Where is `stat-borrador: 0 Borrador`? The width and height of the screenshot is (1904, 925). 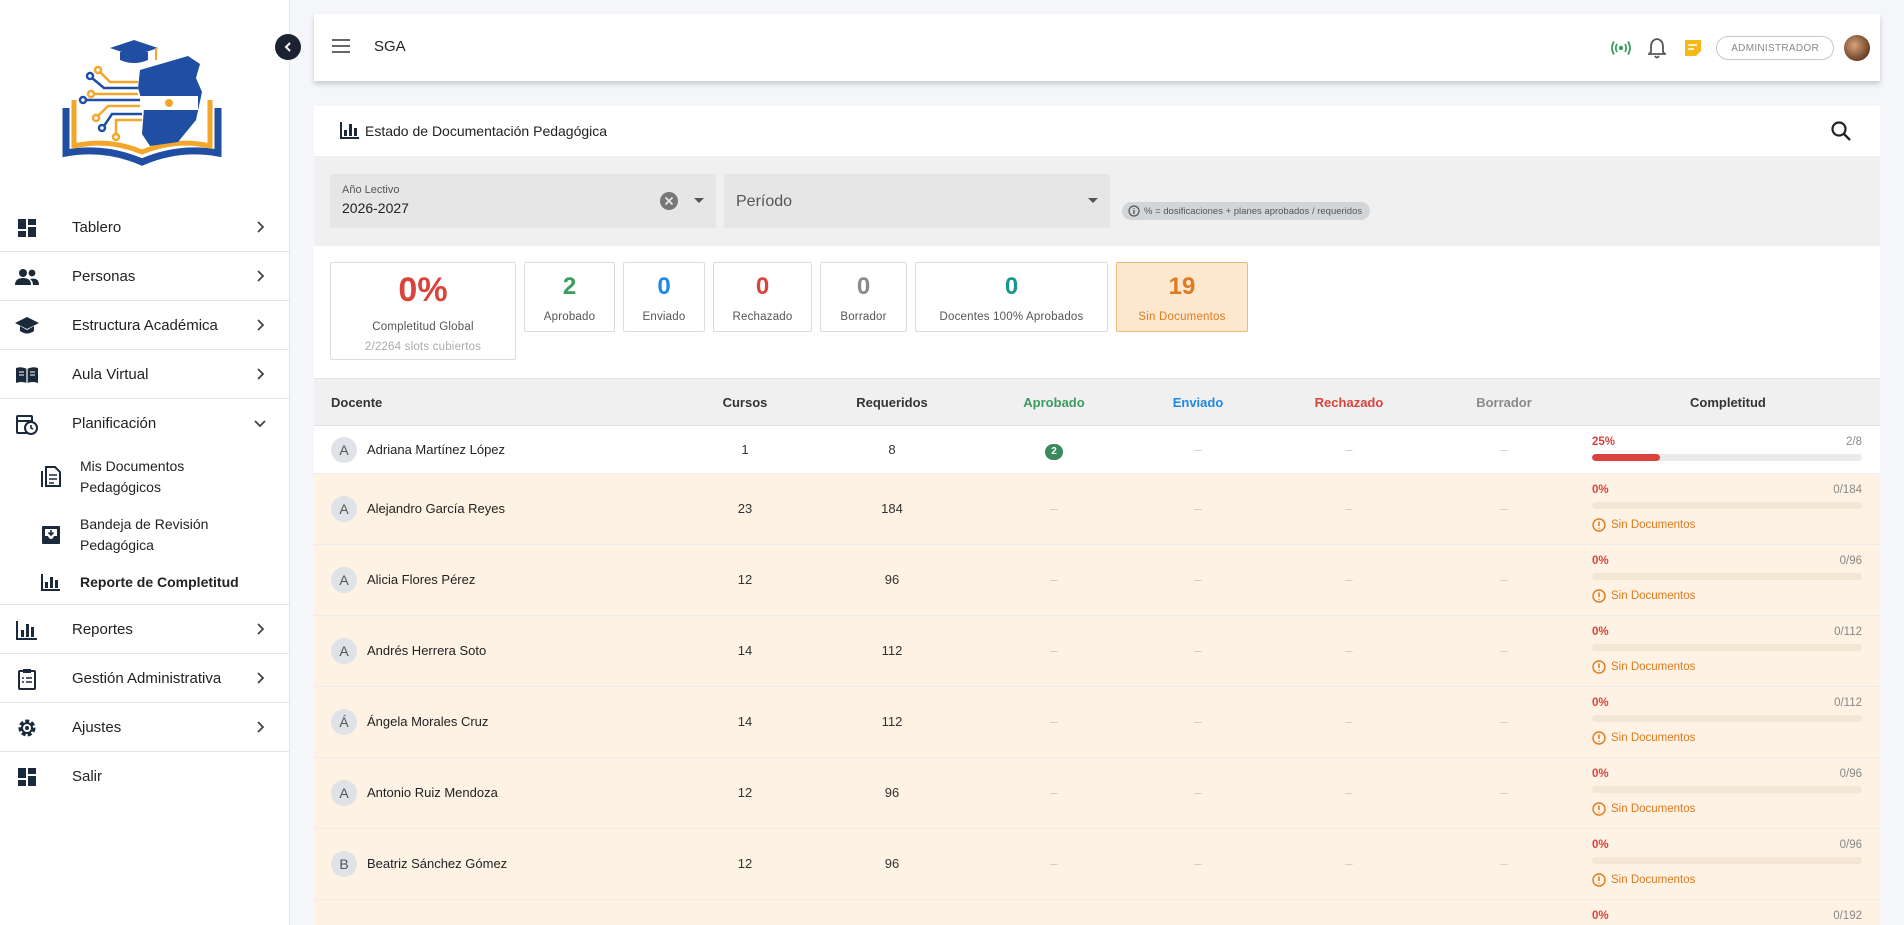
stat-borrador: 0 Borrador is located at coordinates (863, 297).